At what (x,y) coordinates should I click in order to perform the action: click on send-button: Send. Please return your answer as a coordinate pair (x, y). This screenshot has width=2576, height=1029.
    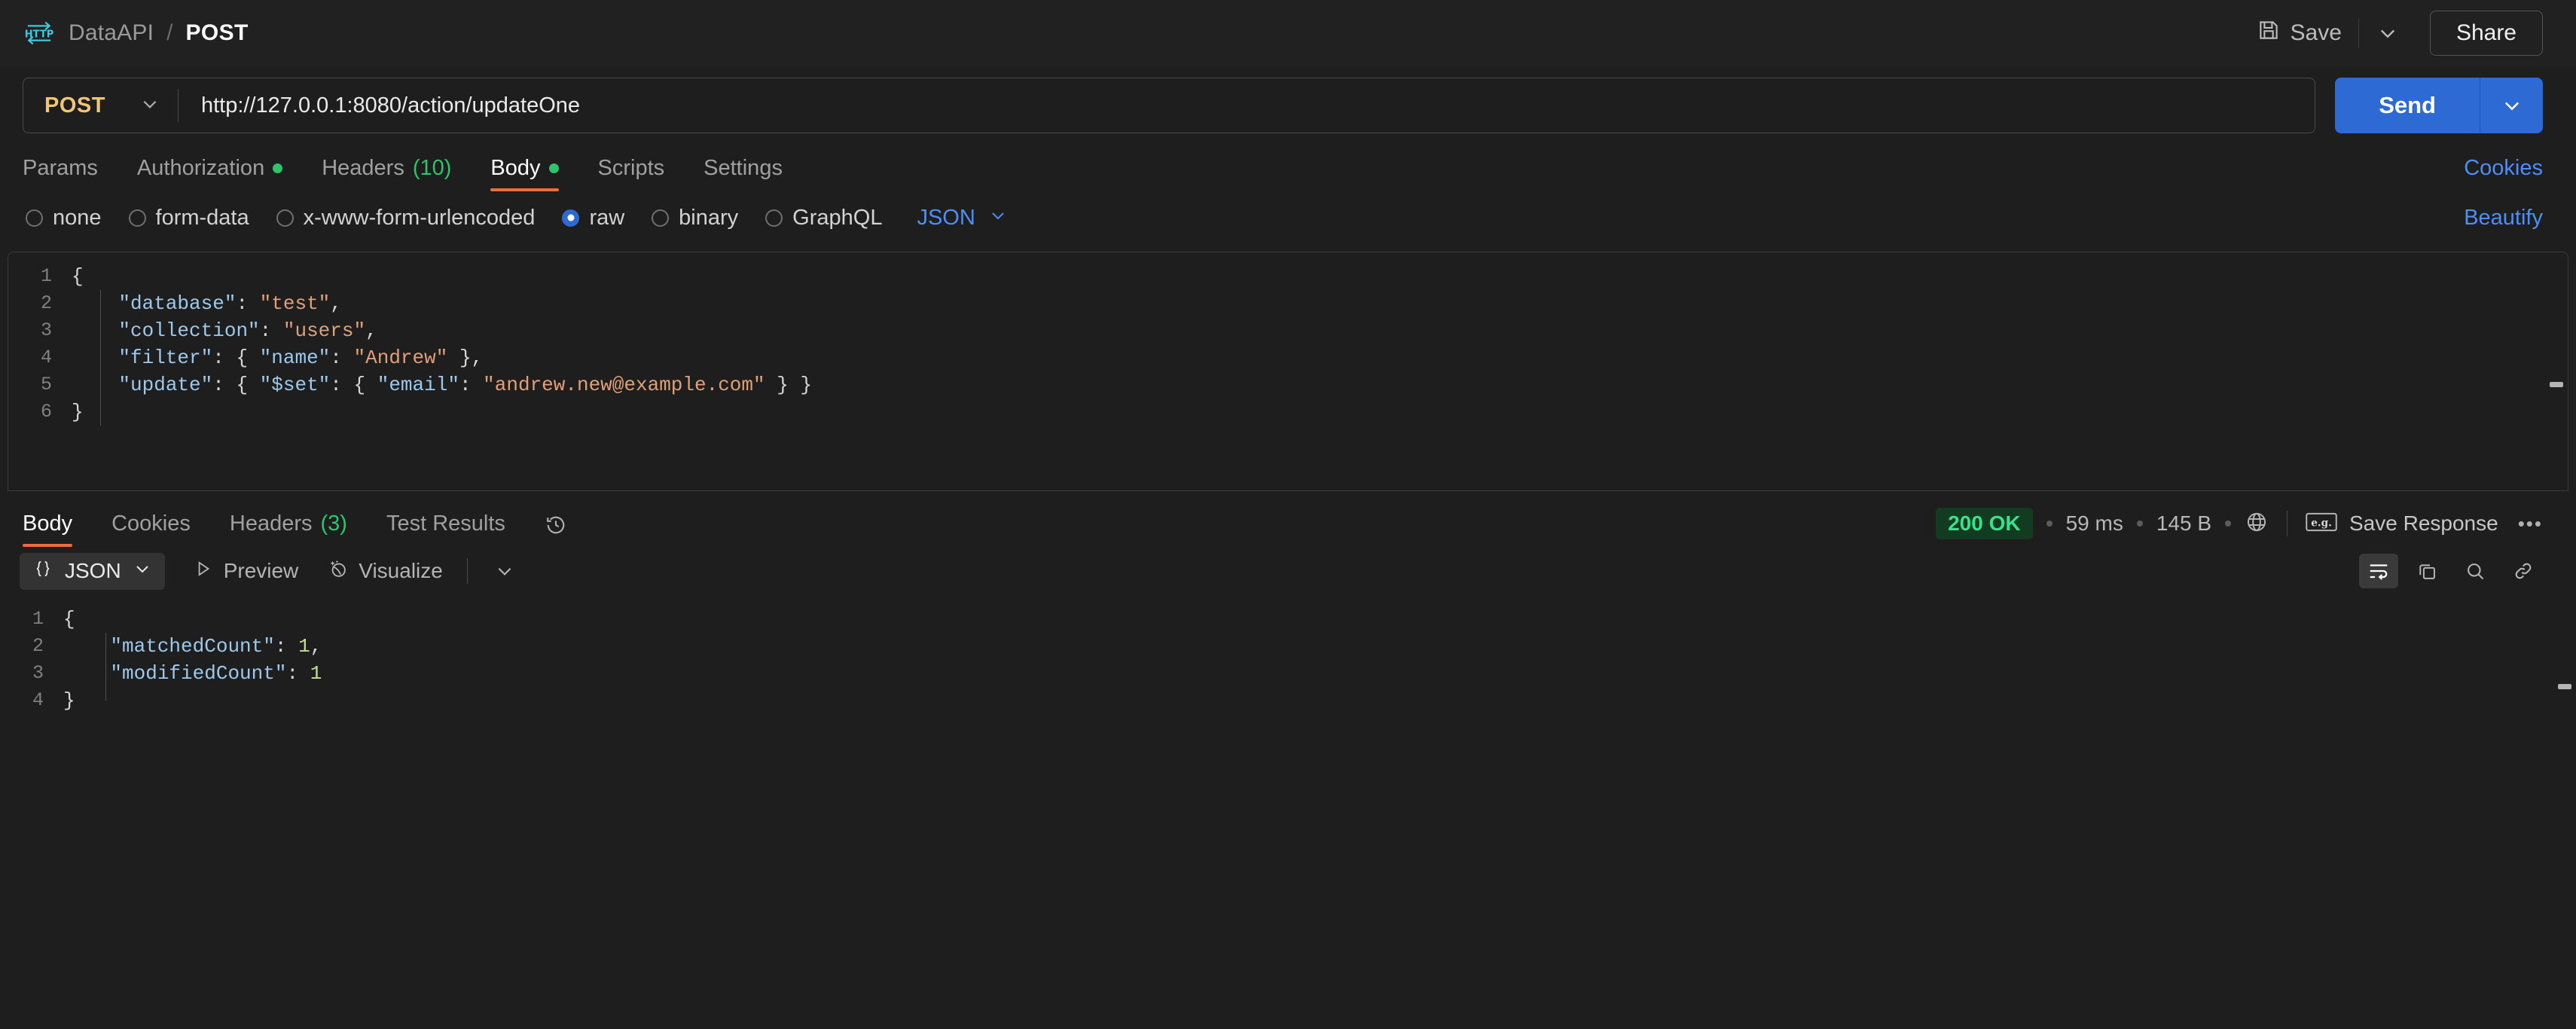
    Looking at the image, I should click on (2407, 105).